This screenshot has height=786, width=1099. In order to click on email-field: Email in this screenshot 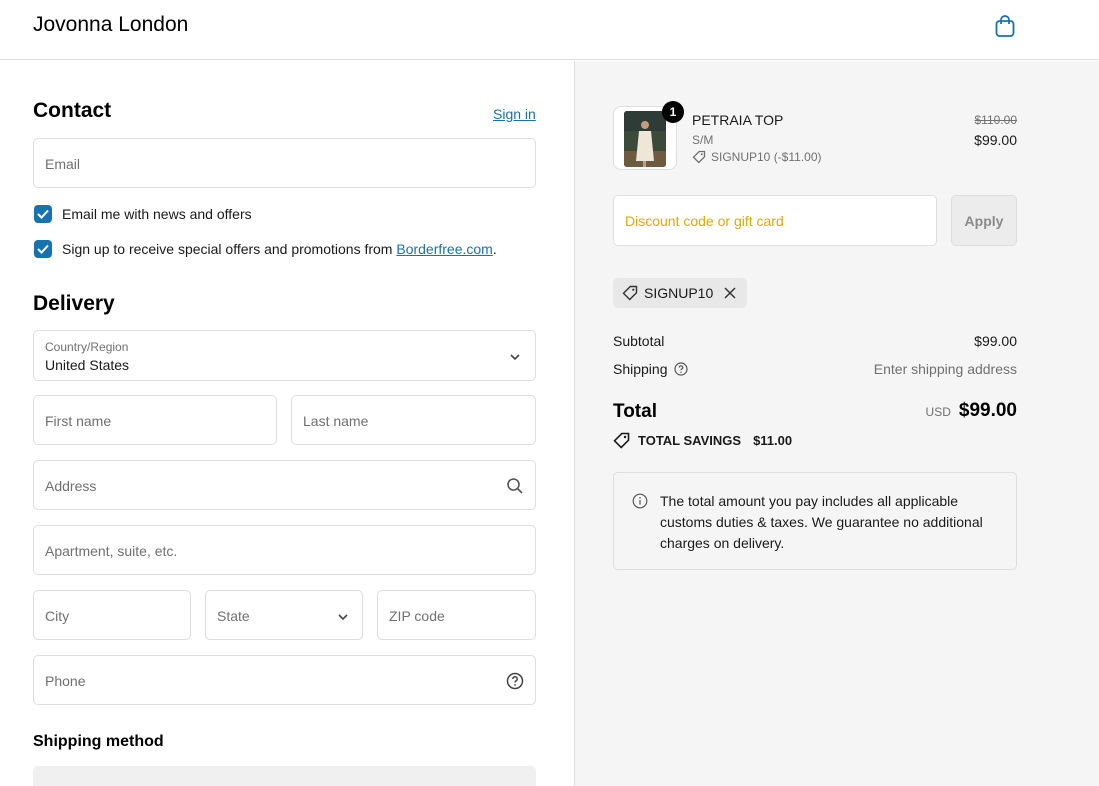, I will do `click(284, 163)`.